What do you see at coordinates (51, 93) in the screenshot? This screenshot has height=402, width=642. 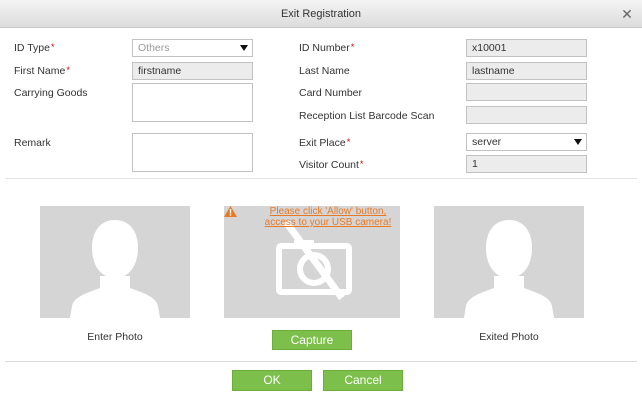 I see `carrying-goods-label: Carrying Goods` at bounding box center [51, 93].